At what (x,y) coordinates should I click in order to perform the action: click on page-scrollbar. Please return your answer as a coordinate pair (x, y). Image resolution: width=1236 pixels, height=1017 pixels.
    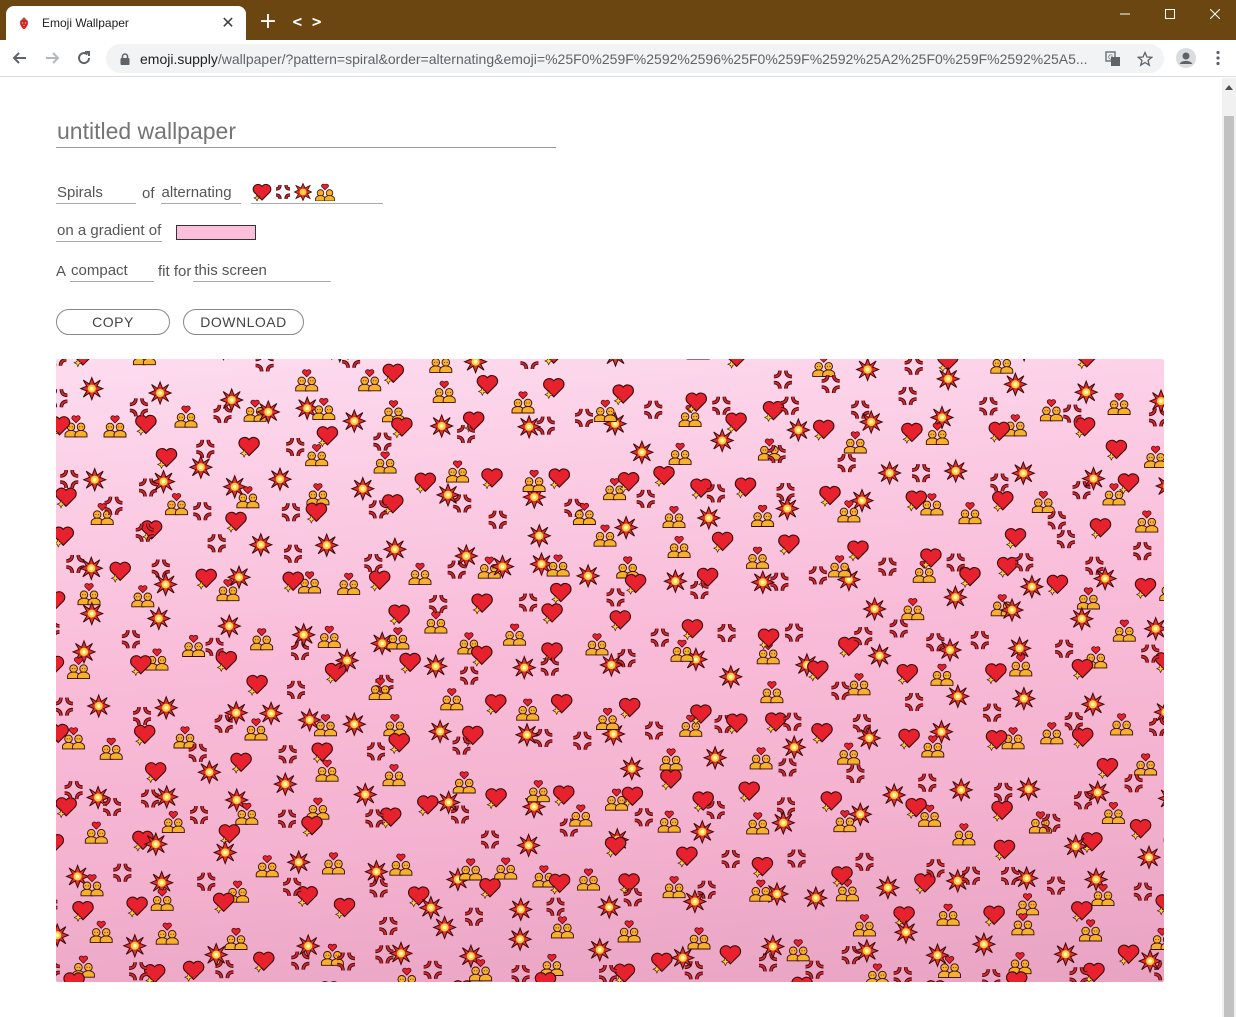
    Looking at the image, I should click on (1229, 547).